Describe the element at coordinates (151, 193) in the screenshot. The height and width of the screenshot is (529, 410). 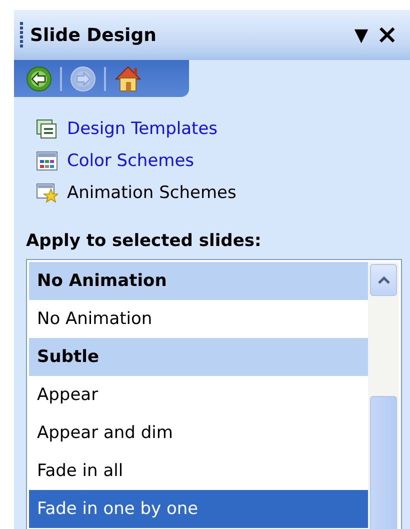
I see `task-link: Animation Schemes` at that location.